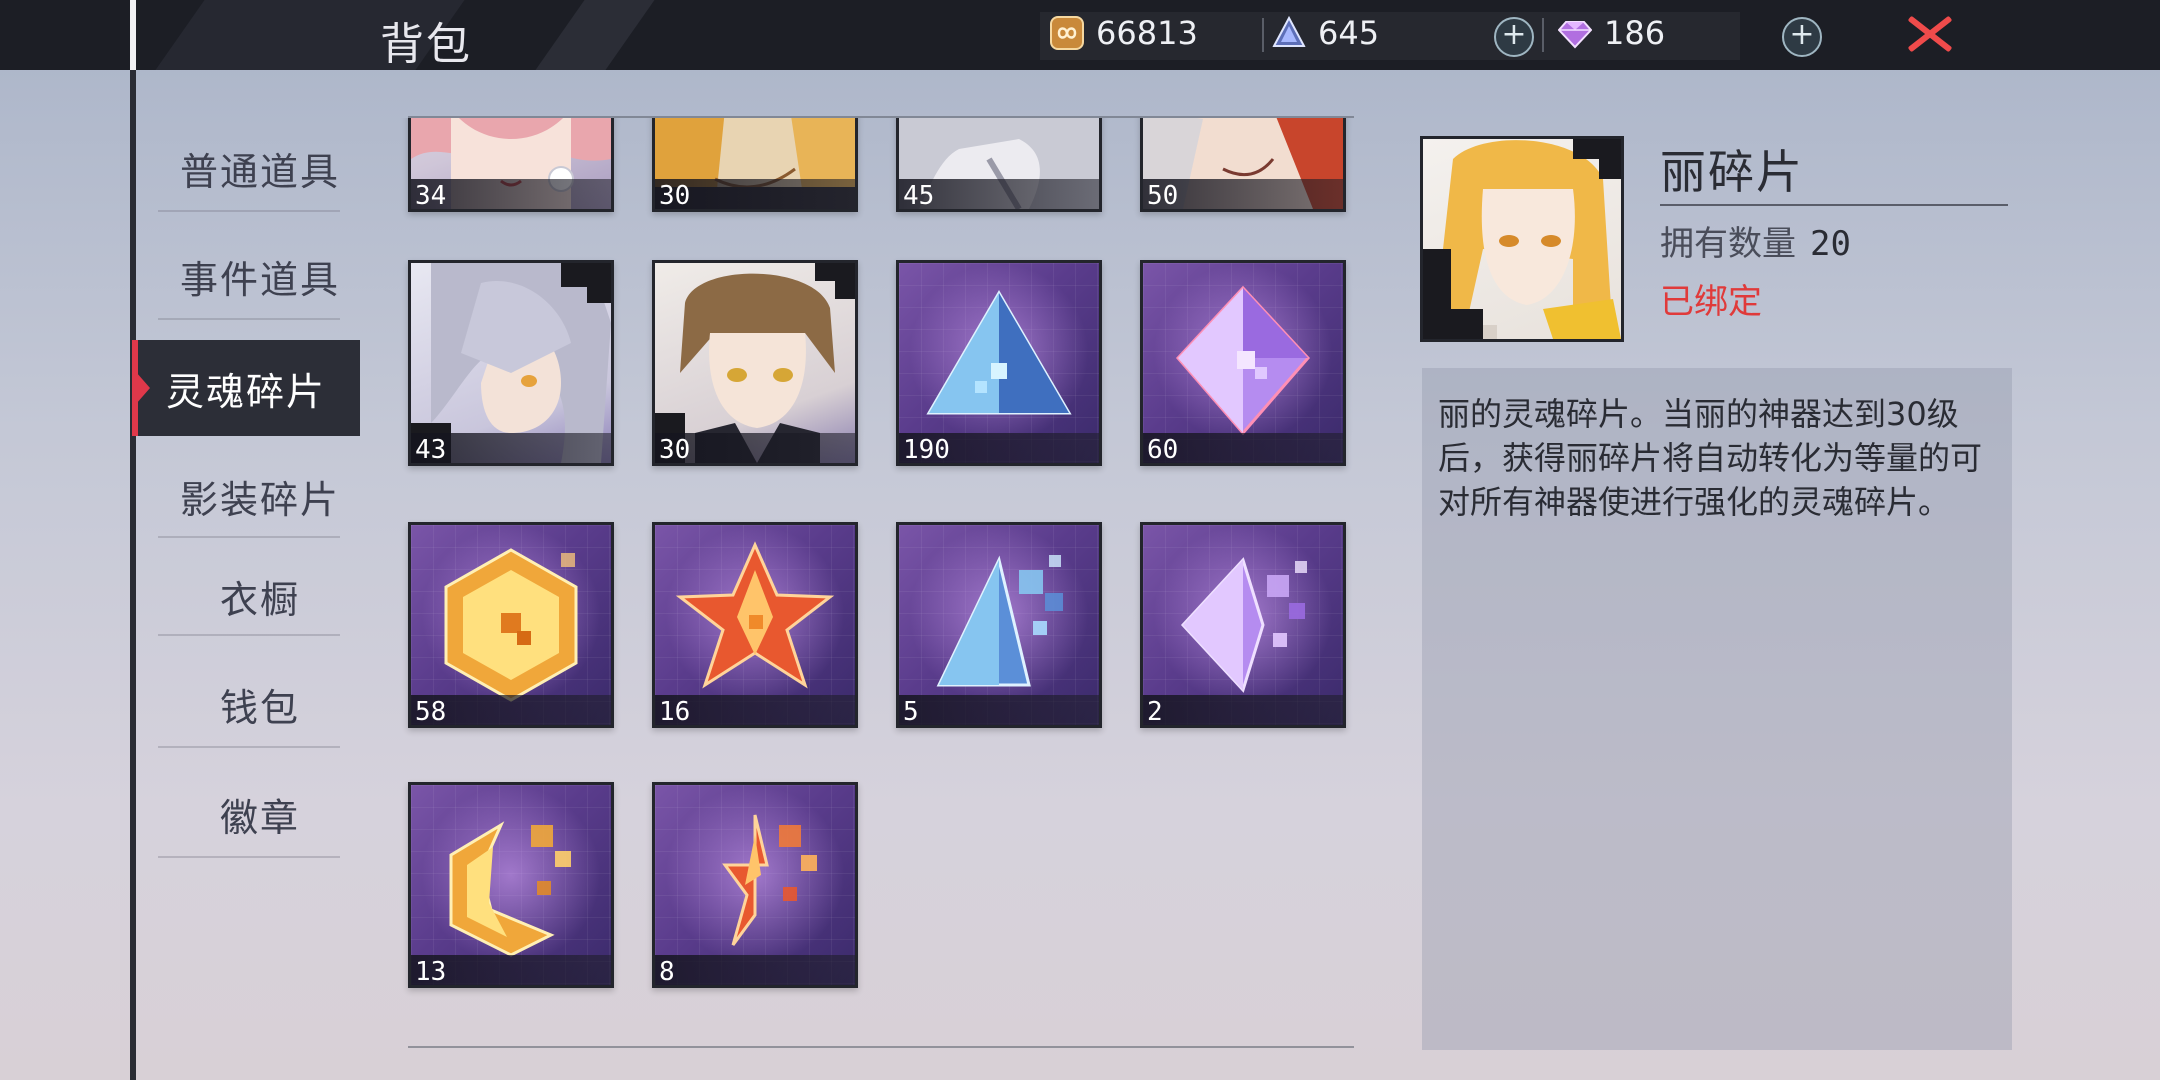  I want to click on diamond-currency: 186, so click(1611, 33).